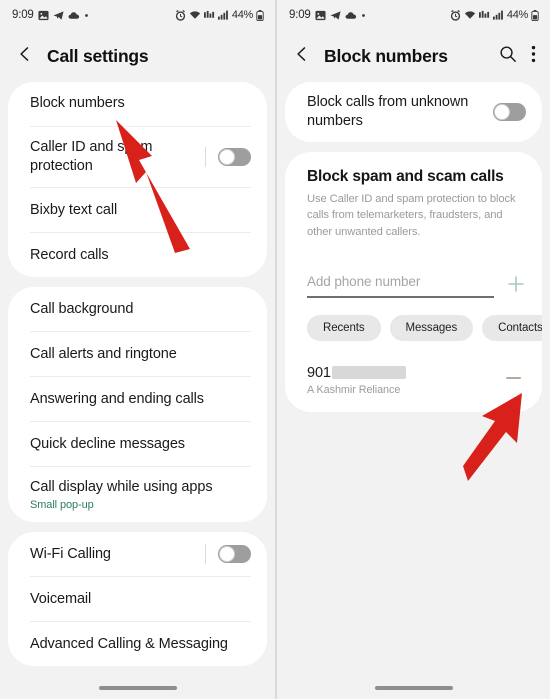 Image resolution: width=550 pixels, height=699 pixels. I want to click on alarm-icon, so click(455, 15).